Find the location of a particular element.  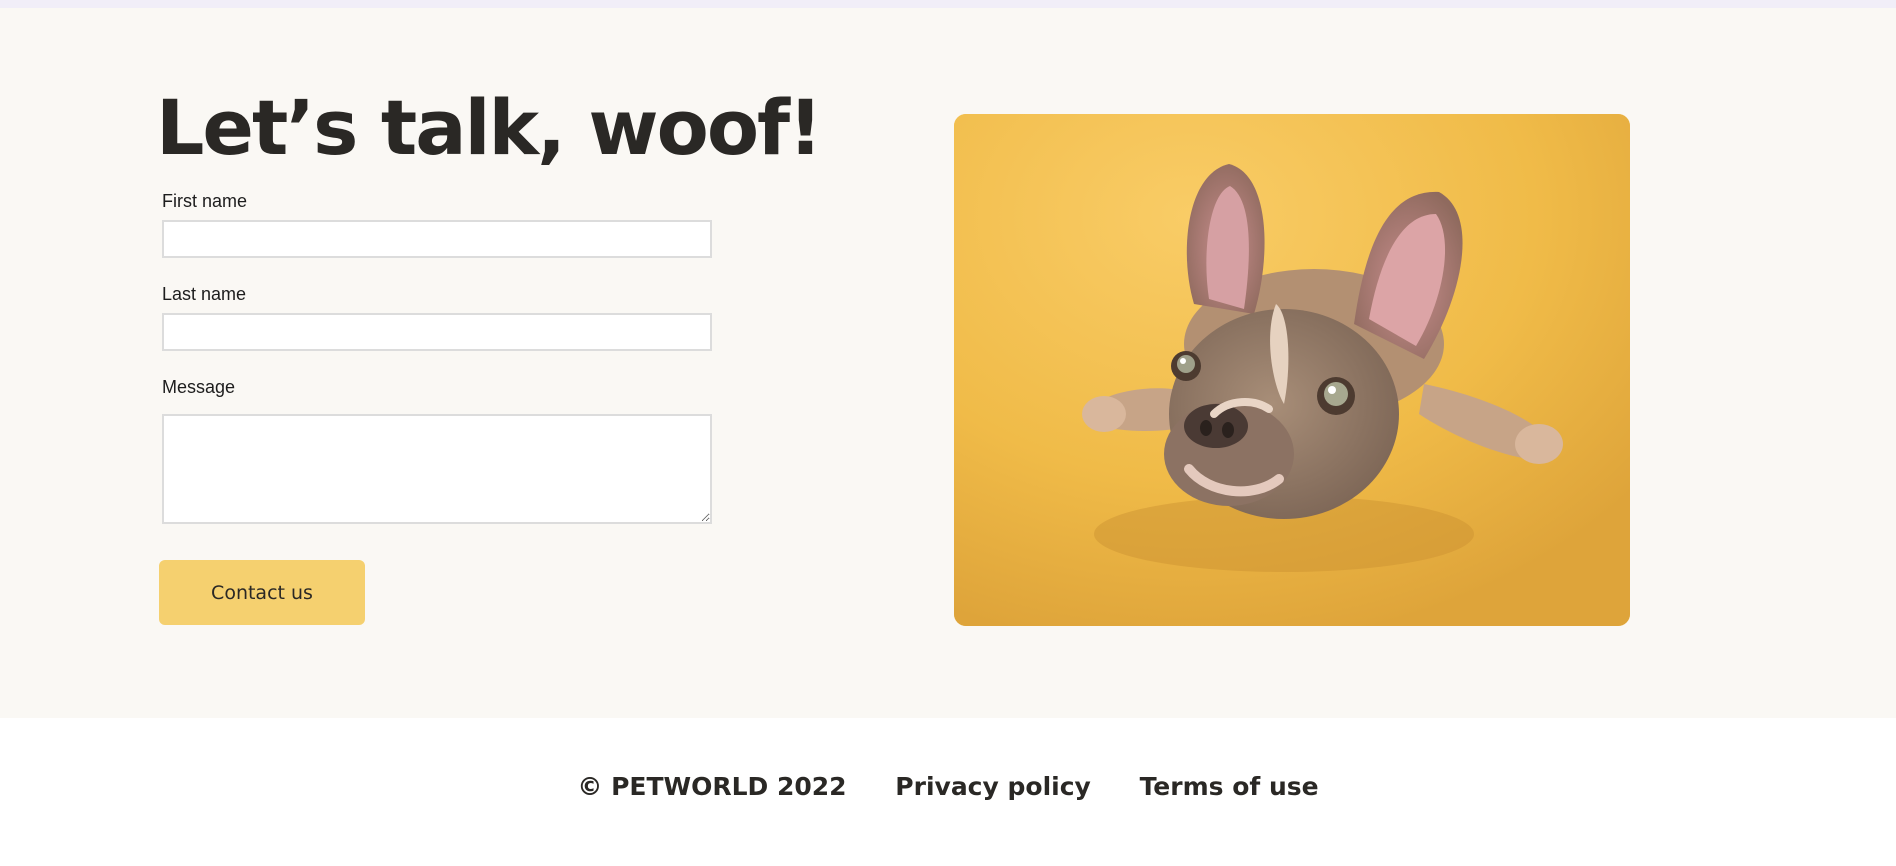

contact-us-button: Contact us is located at coordinates (262, 592).